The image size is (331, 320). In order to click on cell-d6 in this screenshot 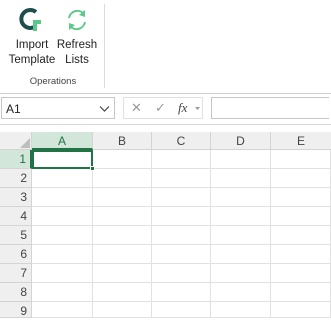, I will do `click(241, 254)`.